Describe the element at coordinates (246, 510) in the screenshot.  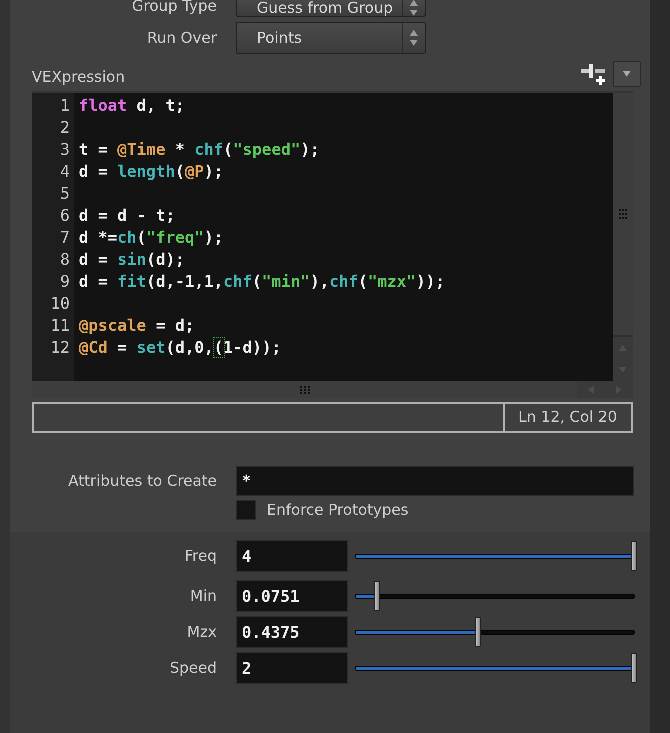
I see `checkbox` at that location.